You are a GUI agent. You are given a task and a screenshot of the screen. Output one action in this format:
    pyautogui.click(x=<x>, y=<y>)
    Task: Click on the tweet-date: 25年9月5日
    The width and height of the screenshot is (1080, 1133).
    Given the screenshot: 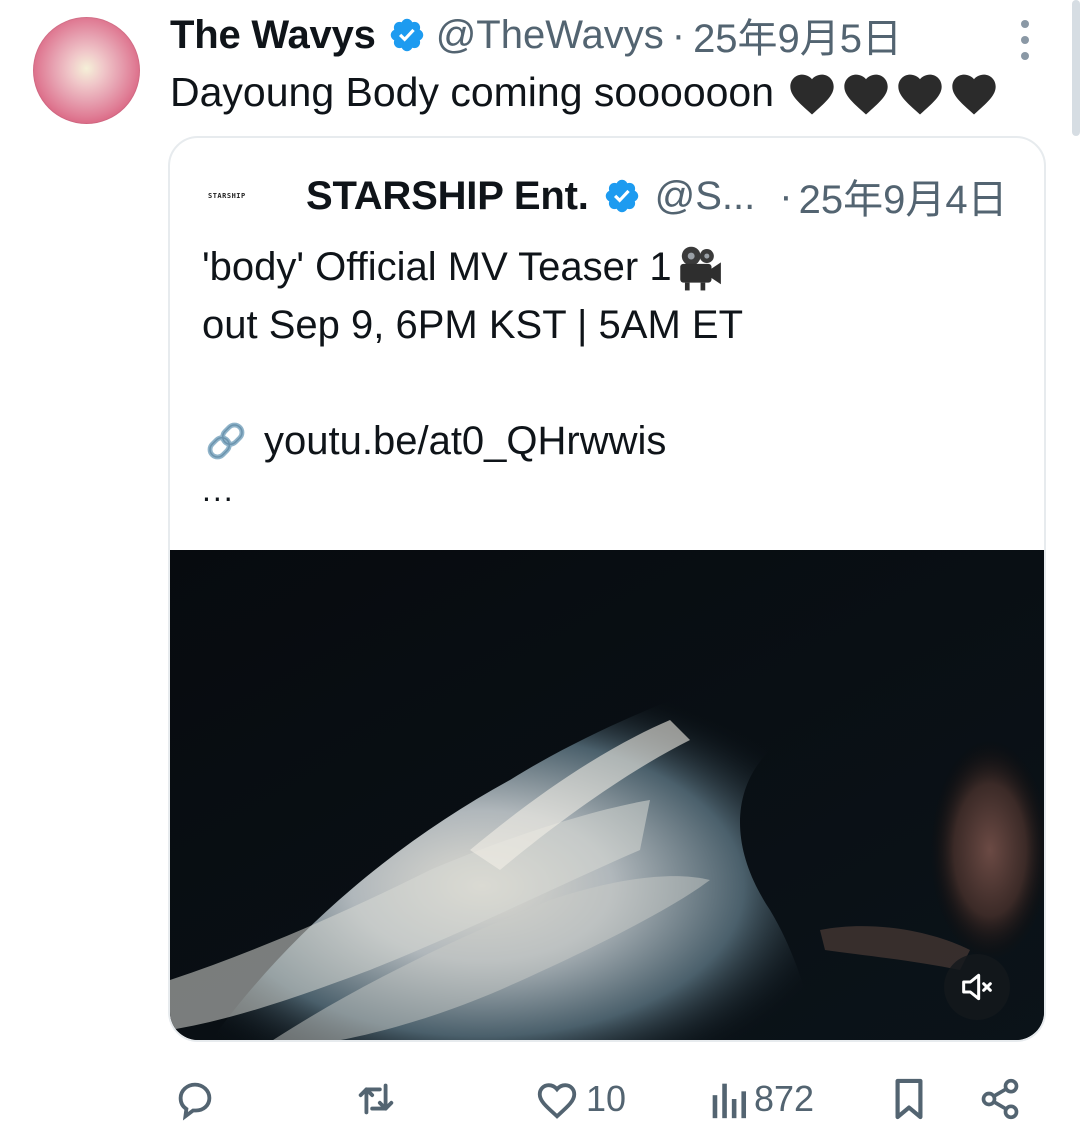 What is the action you would take?
    pyautogui.click(x=797, y=35)
    